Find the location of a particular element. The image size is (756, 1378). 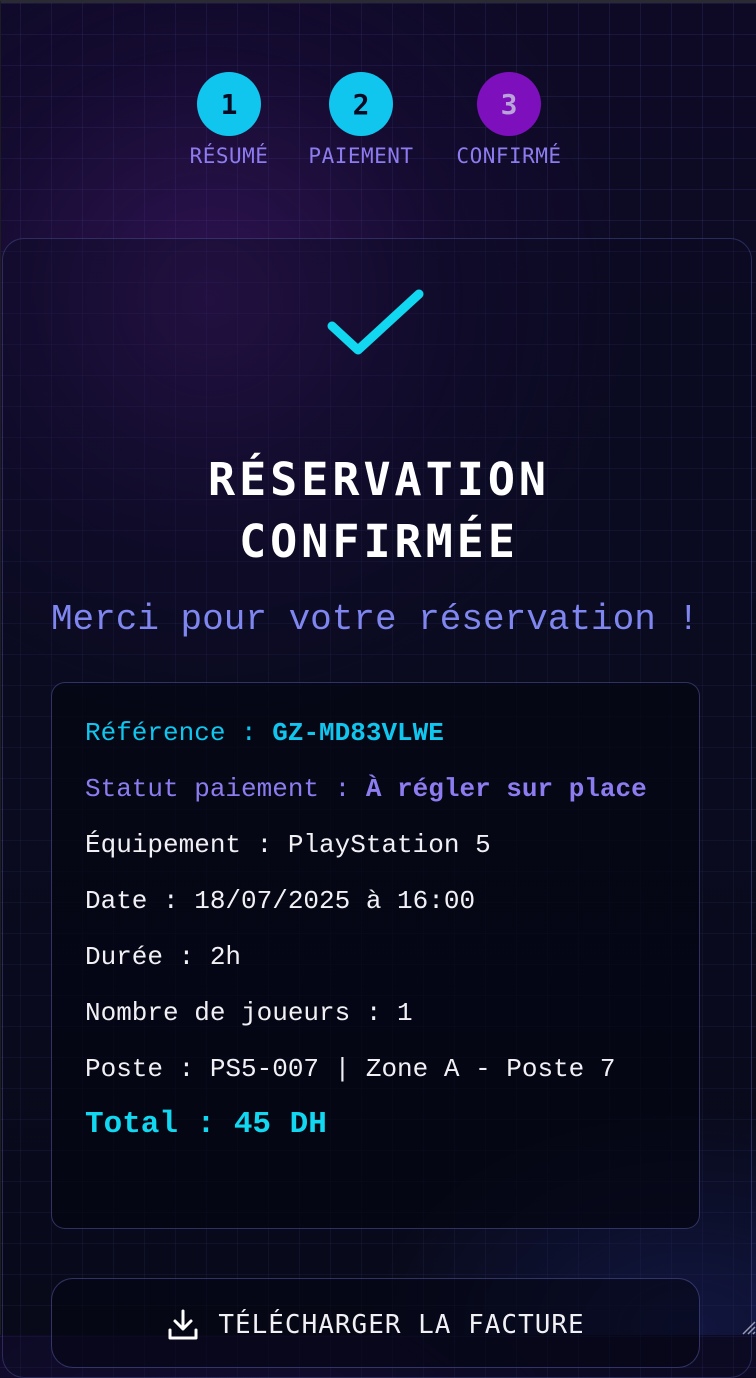

reference-value: GZ-MD83VLWE is located at coordinates (358, 733).